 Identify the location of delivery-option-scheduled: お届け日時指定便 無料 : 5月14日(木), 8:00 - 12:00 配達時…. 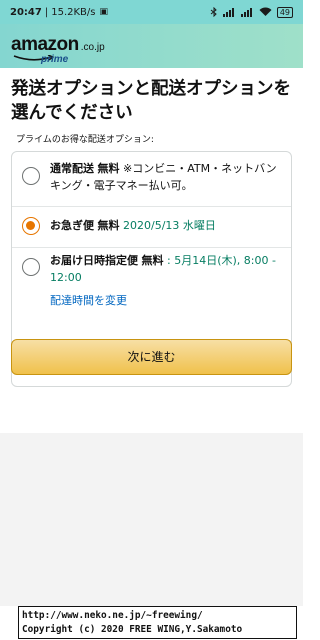
(151, 283).